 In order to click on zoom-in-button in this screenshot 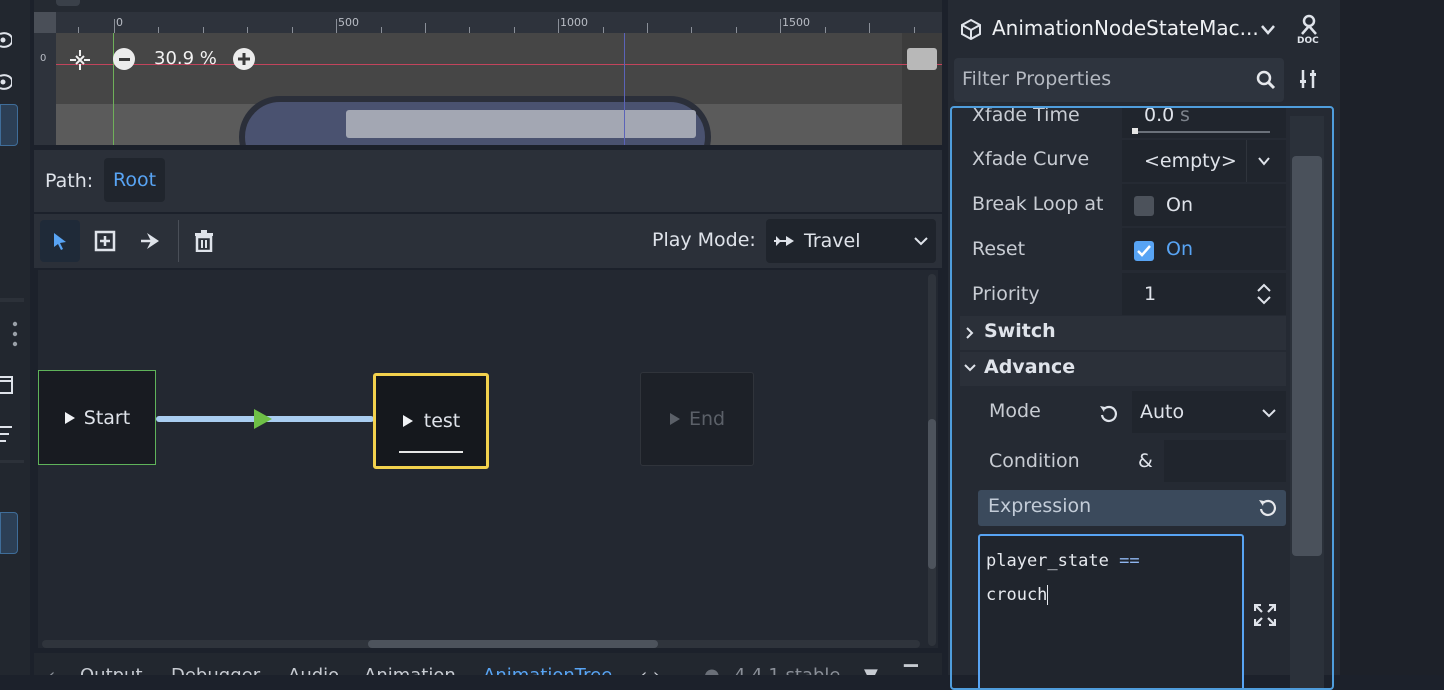, I will do `click(244, 59)`.